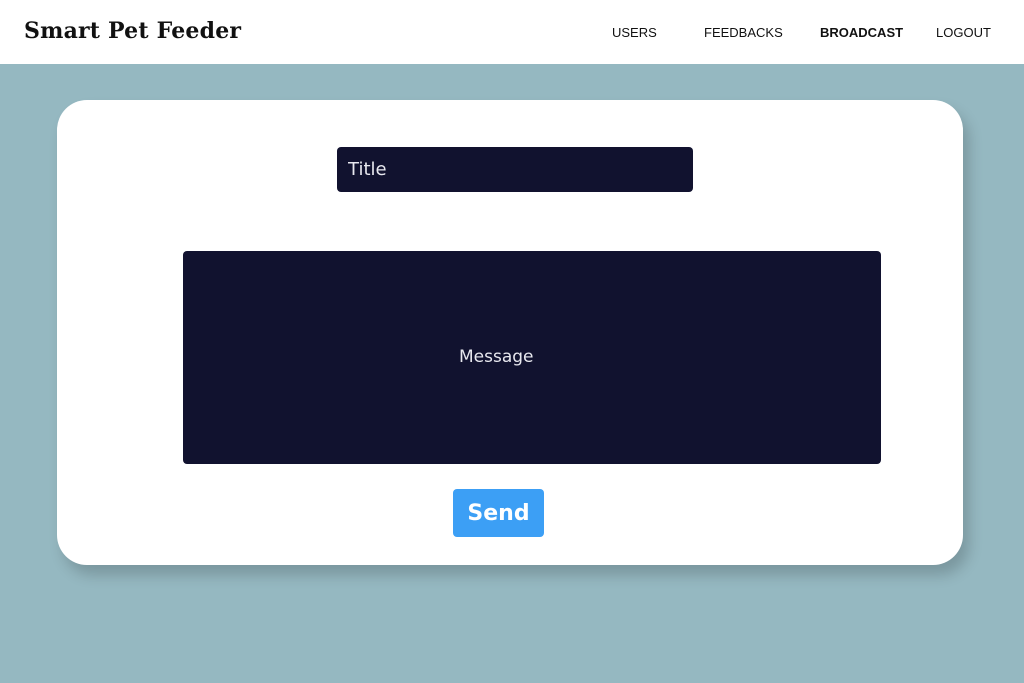 The height and width of the screenshot is (683, 1024). What do you see at coordinates (634, 32) in the screenshot?
I see `nav-users-link: USERS` at bounding box center [634, 32].